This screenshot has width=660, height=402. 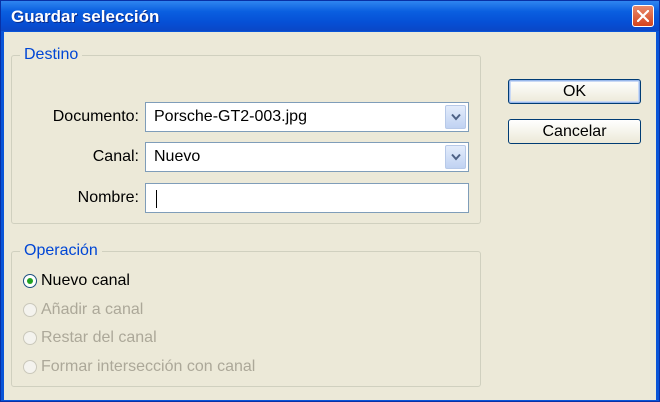 What do you see at coordinates (95, 116) in the screenshot?
I see `documento-label: Documento:` at bounding box center [95, 116].